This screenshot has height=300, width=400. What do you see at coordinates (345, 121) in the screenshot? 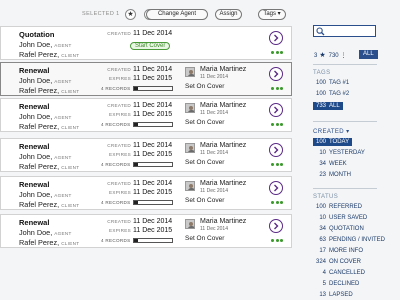
I see `divider` at bounding box center [345, 121].